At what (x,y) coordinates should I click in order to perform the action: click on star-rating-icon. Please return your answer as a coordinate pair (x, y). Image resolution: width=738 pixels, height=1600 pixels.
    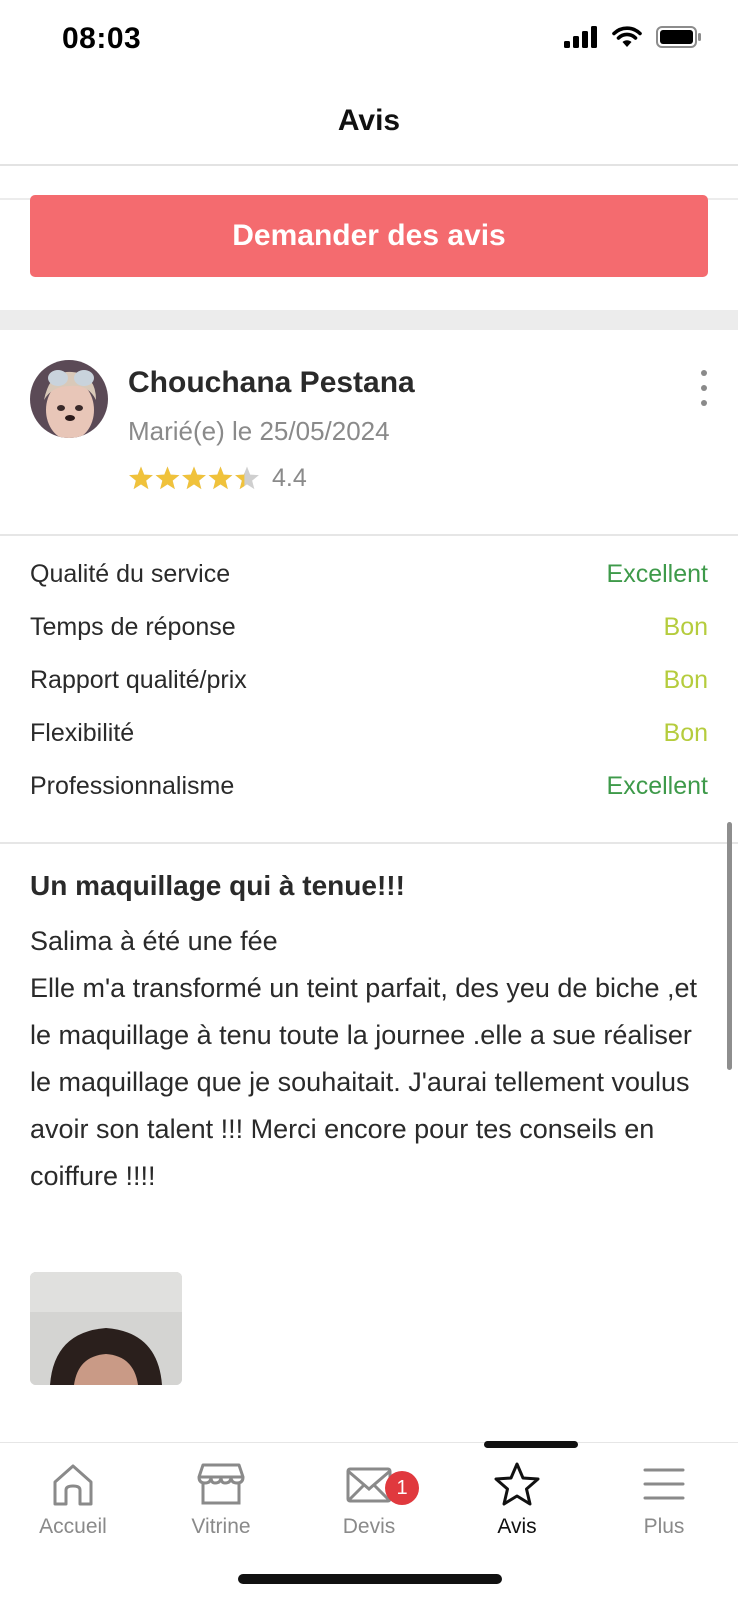
    Looking at the image, I should click on (194, 477).